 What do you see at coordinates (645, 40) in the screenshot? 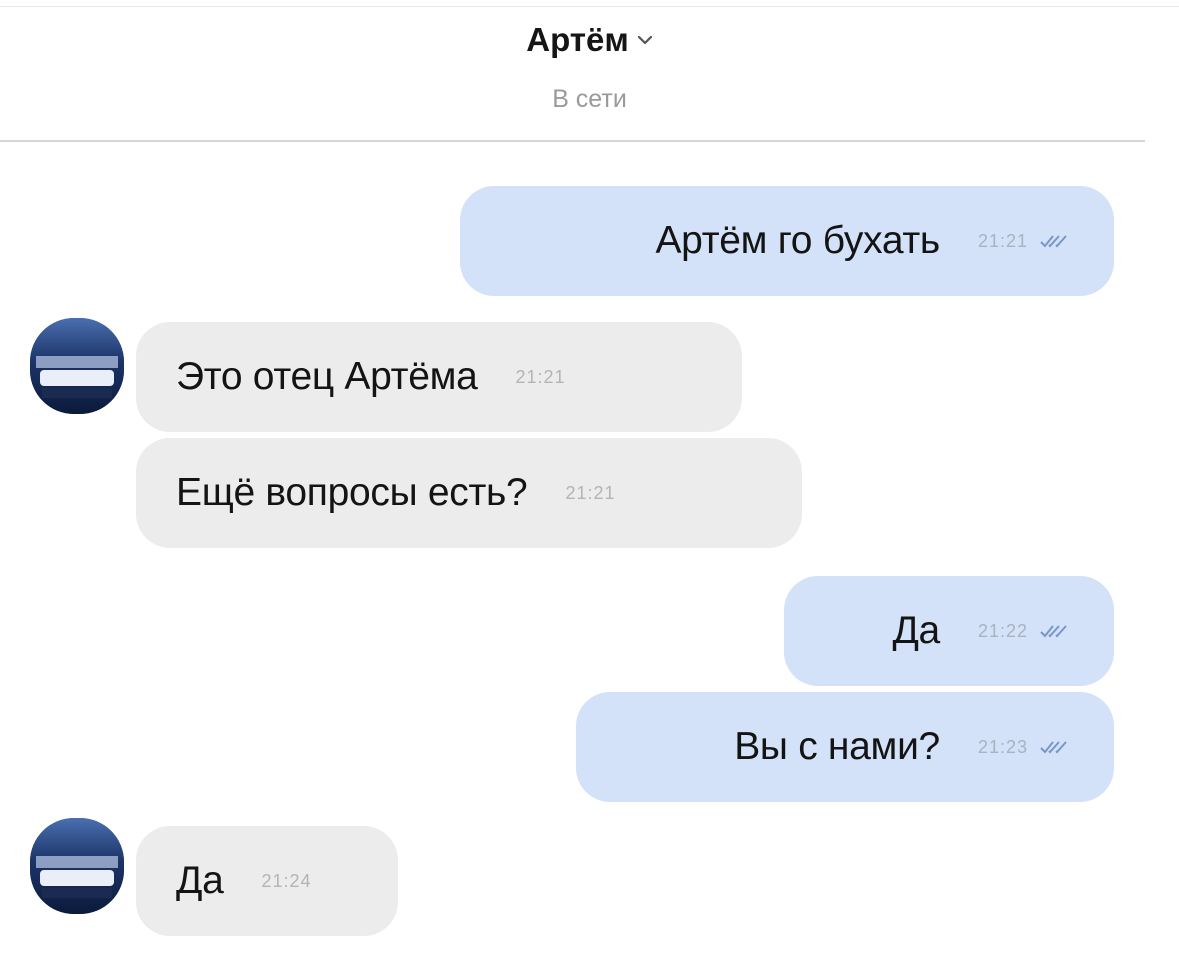
I see `chevron-down-icon` at bounding box center [645, 40].